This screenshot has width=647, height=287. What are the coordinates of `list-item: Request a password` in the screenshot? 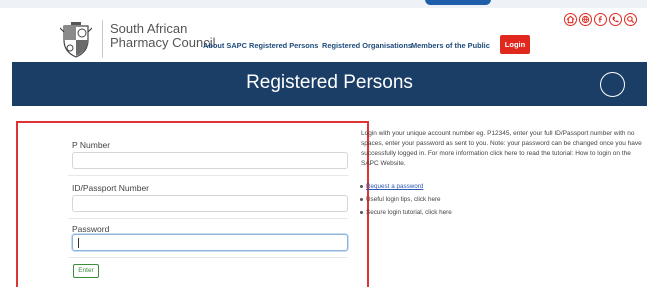 It's located at (391, 186).